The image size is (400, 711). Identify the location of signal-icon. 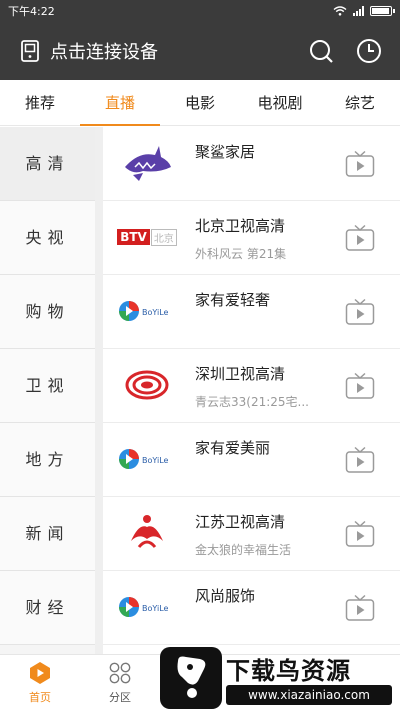
(358, 11).